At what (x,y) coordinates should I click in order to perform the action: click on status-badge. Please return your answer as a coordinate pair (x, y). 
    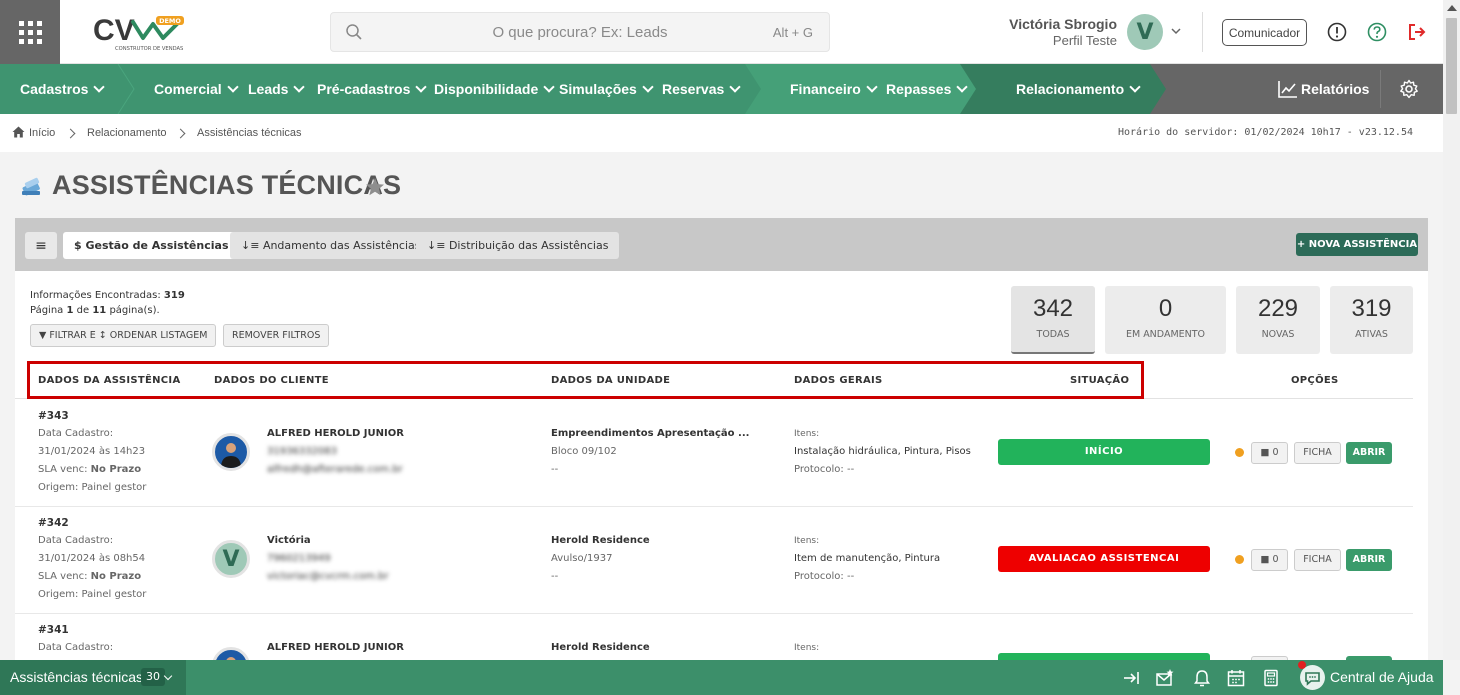
    Looking at the image, I should click on (1104, 656).